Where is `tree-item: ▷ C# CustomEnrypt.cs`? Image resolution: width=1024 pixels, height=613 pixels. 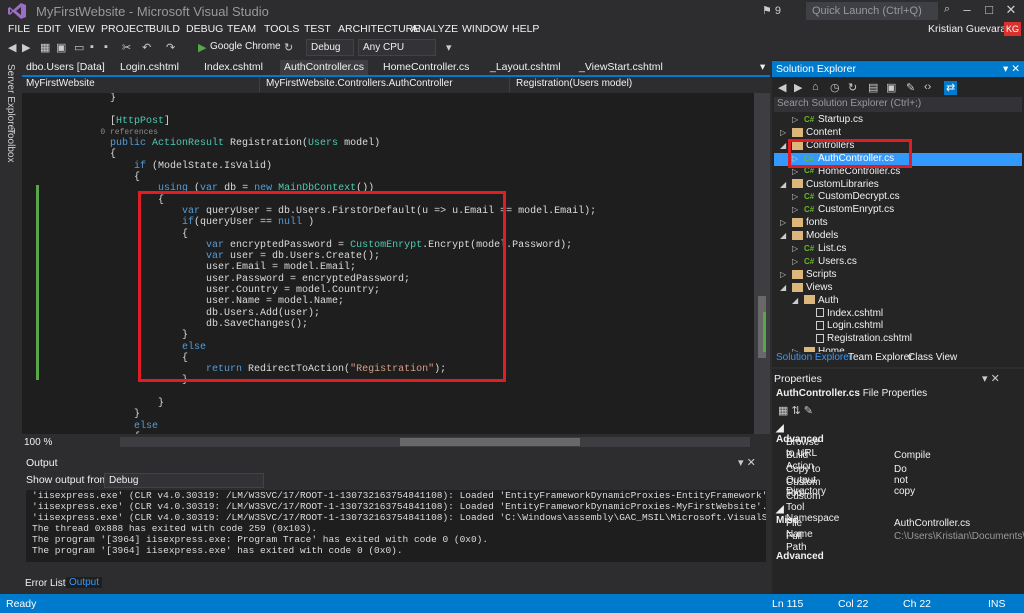 tree-item: ▷ C# CustomEnrypt.cs is located at coordinates (898, 210).